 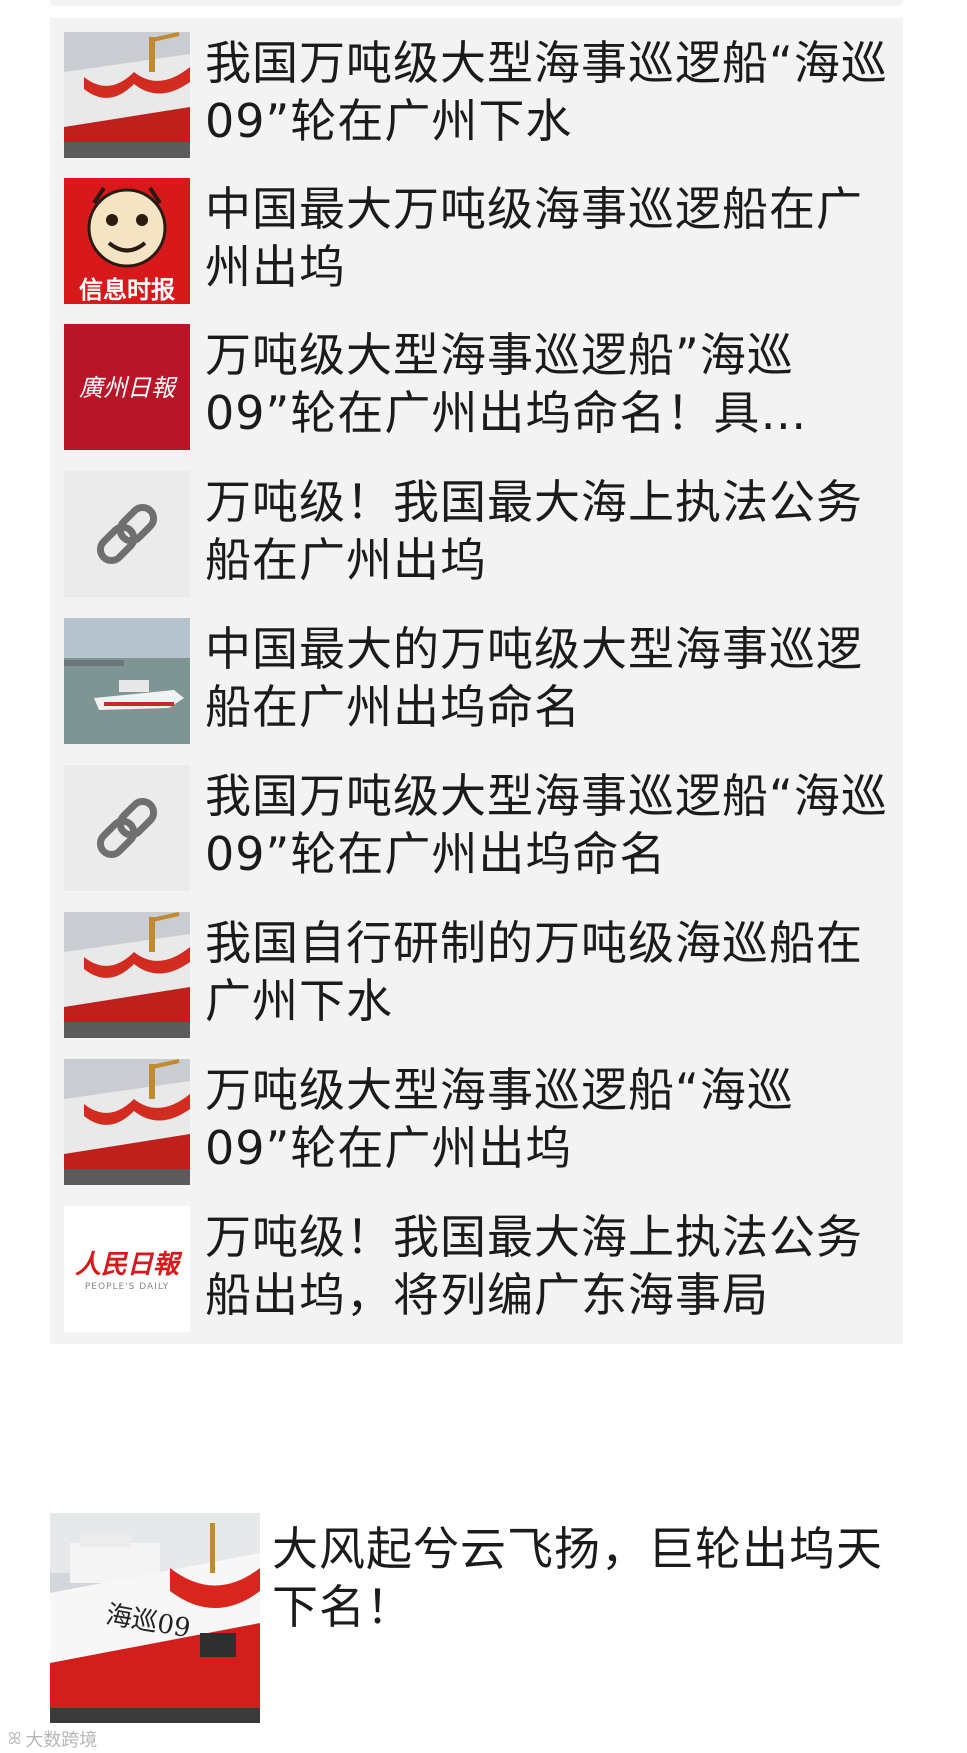 What do you see at coordinates (546, 825) in the screenshot?
I see `article-title: 我国万吨级大型海事巡逻船“海巡09”轮在广州出坞命名` at bounding box center [546, 825].